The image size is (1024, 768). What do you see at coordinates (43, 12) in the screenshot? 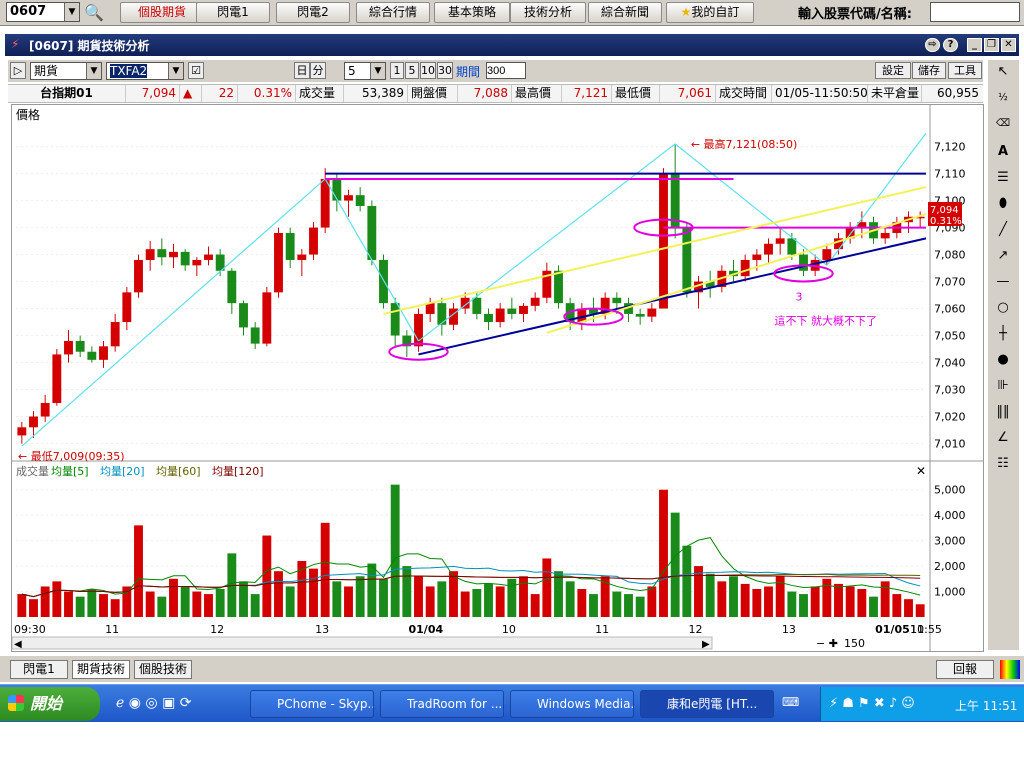
I see `code-combo: 0607 ▼` at bounding box center [43, 12].